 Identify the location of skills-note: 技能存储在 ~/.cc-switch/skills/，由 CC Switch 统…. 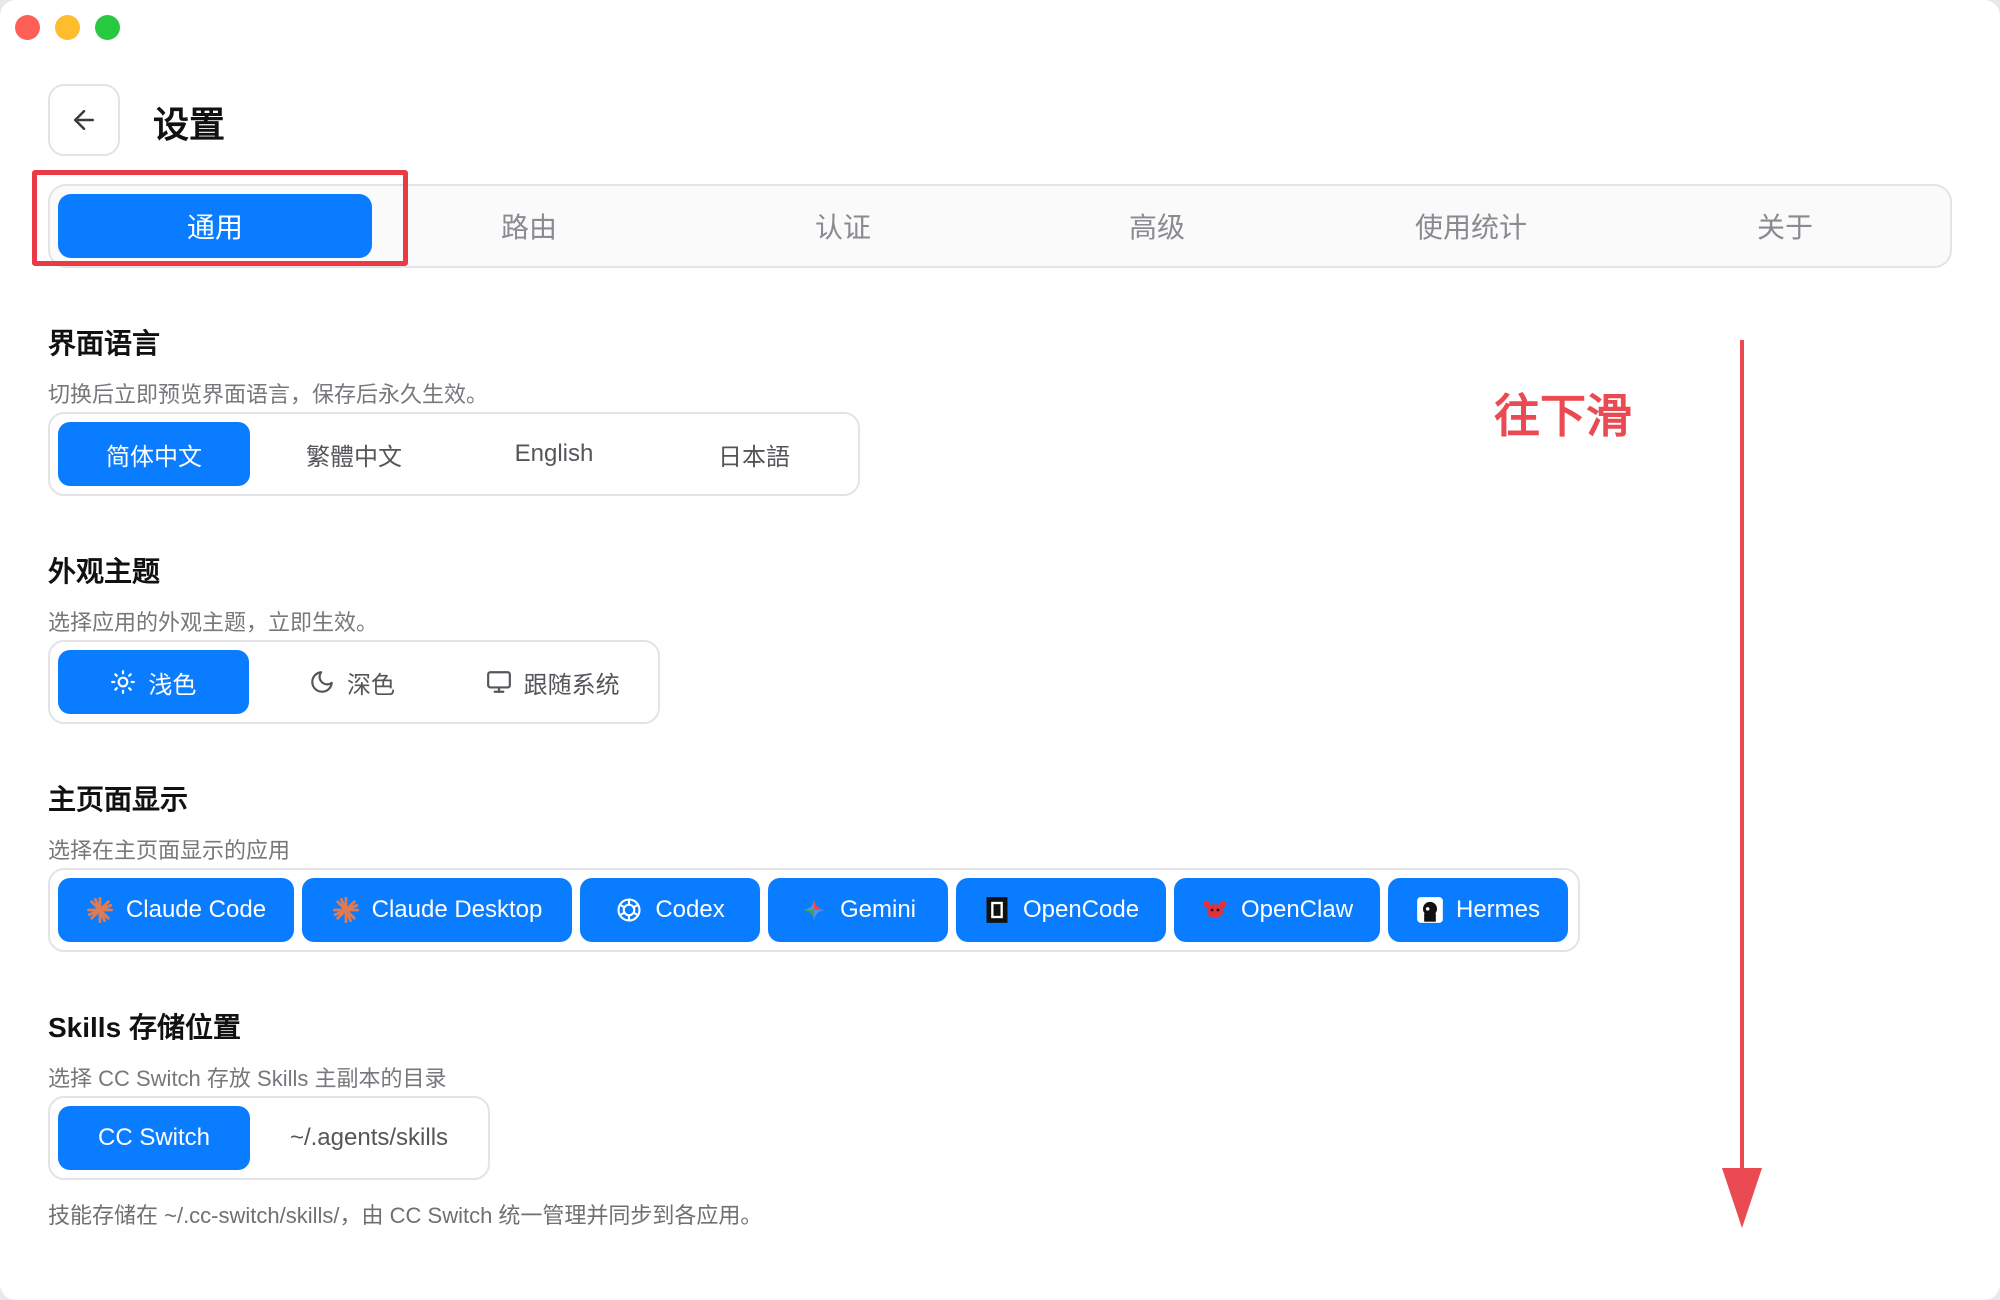
(405, 1215).